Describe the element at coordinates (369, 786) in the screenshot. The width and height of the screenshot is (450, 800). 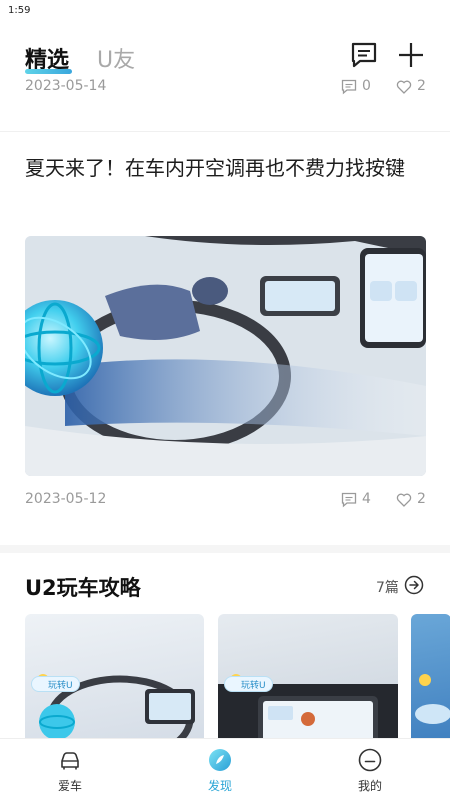
I see `nav-label-profile: 我的` at that location.